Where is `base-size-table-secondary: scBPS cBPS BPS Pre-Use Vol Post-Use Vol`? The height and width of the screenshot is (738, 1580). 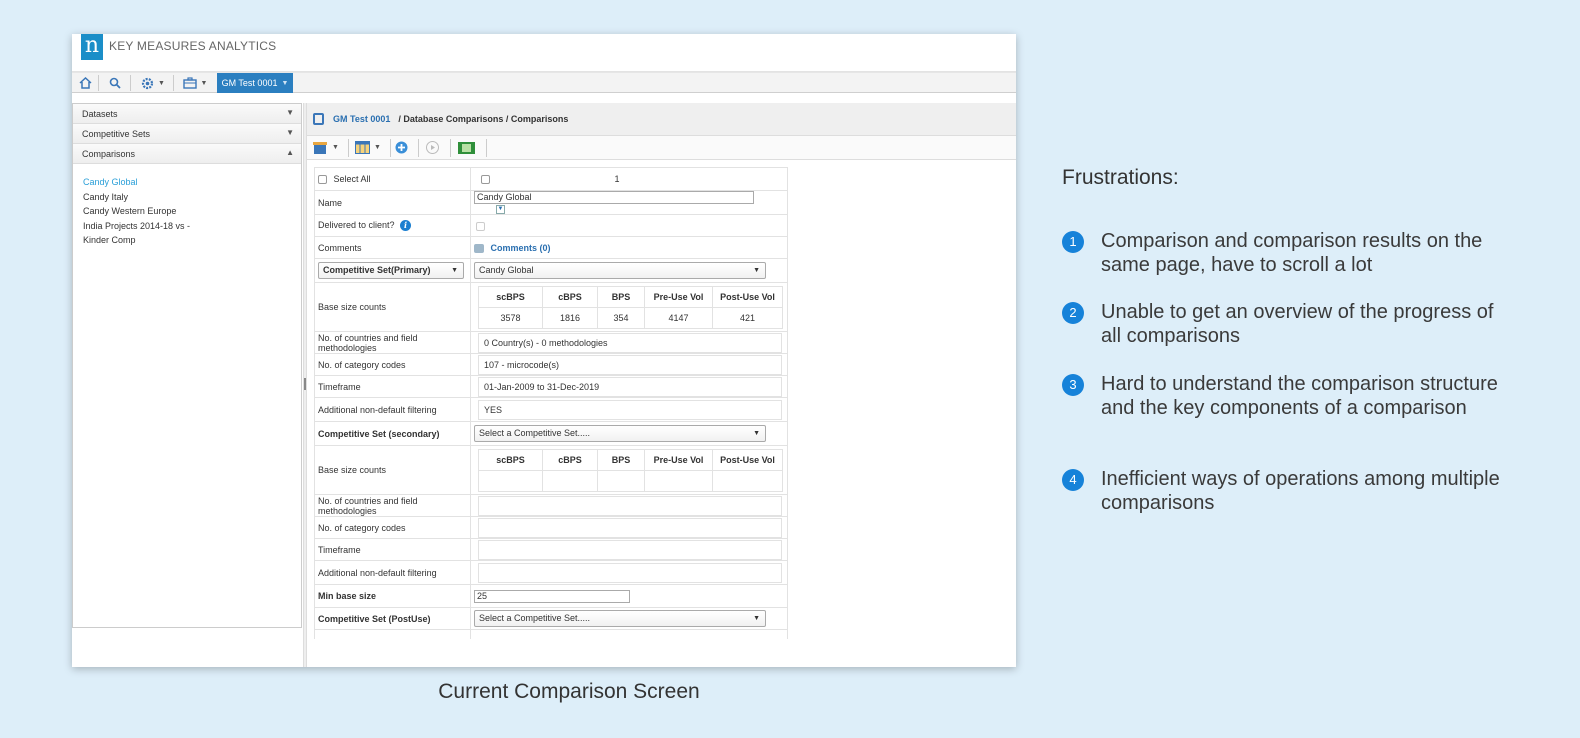 base-size-table-secondary: scBPS cBPS BPS Pre-Use Vol Post-Use Vol is located at coordinates (630, 470).